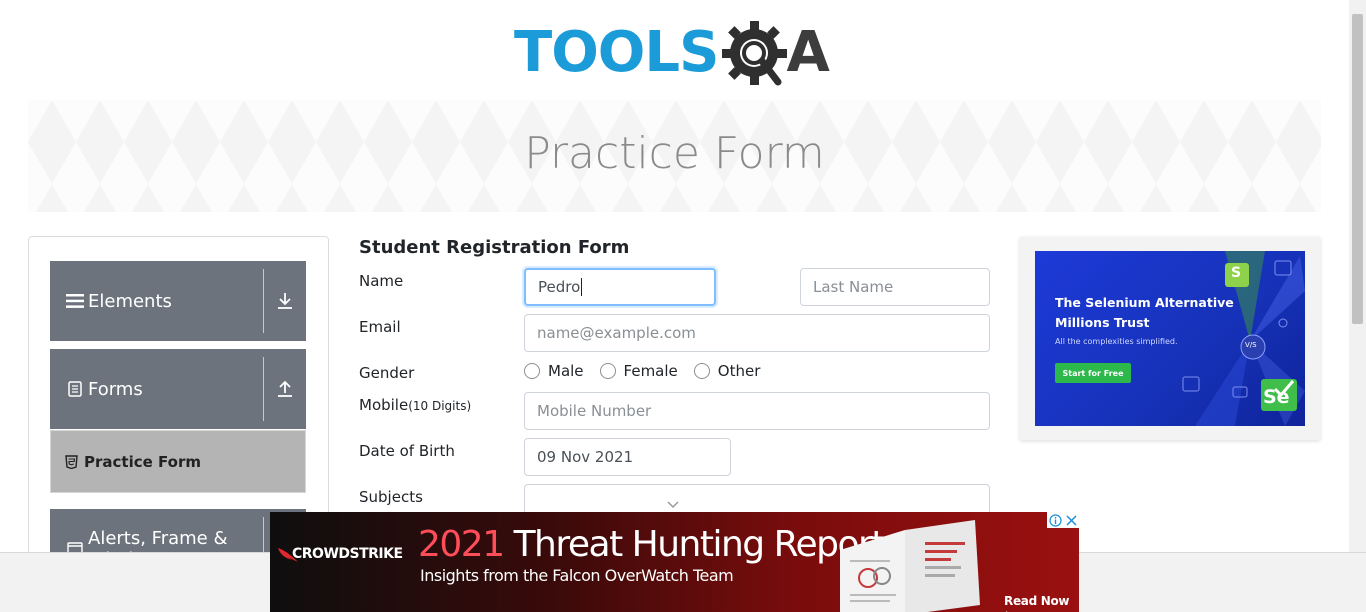  I want to click on name-label: Name, so click(381, 281).